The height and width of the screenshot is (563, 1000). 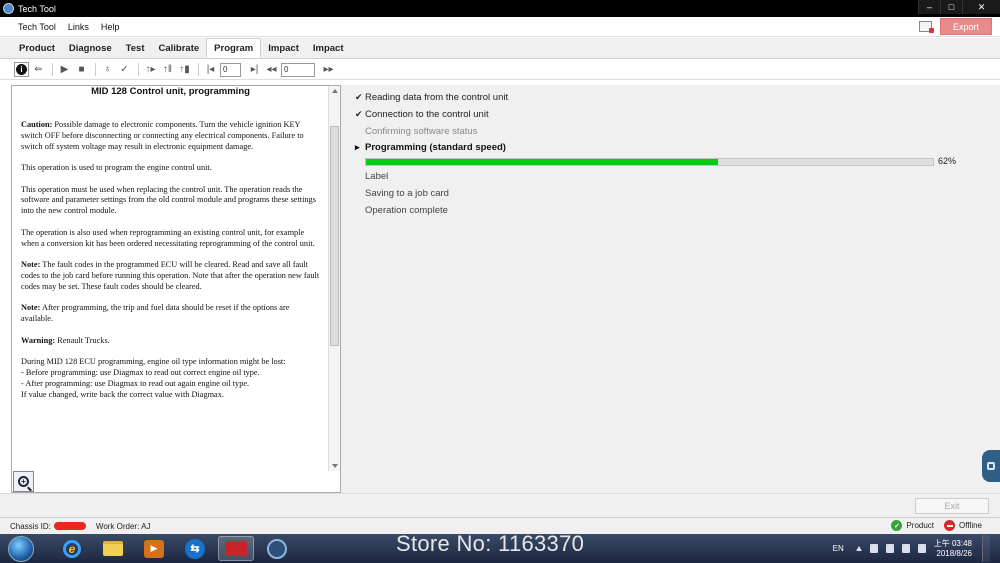 I want to click on caution-label: Caution:, so click(x=37, y=124).